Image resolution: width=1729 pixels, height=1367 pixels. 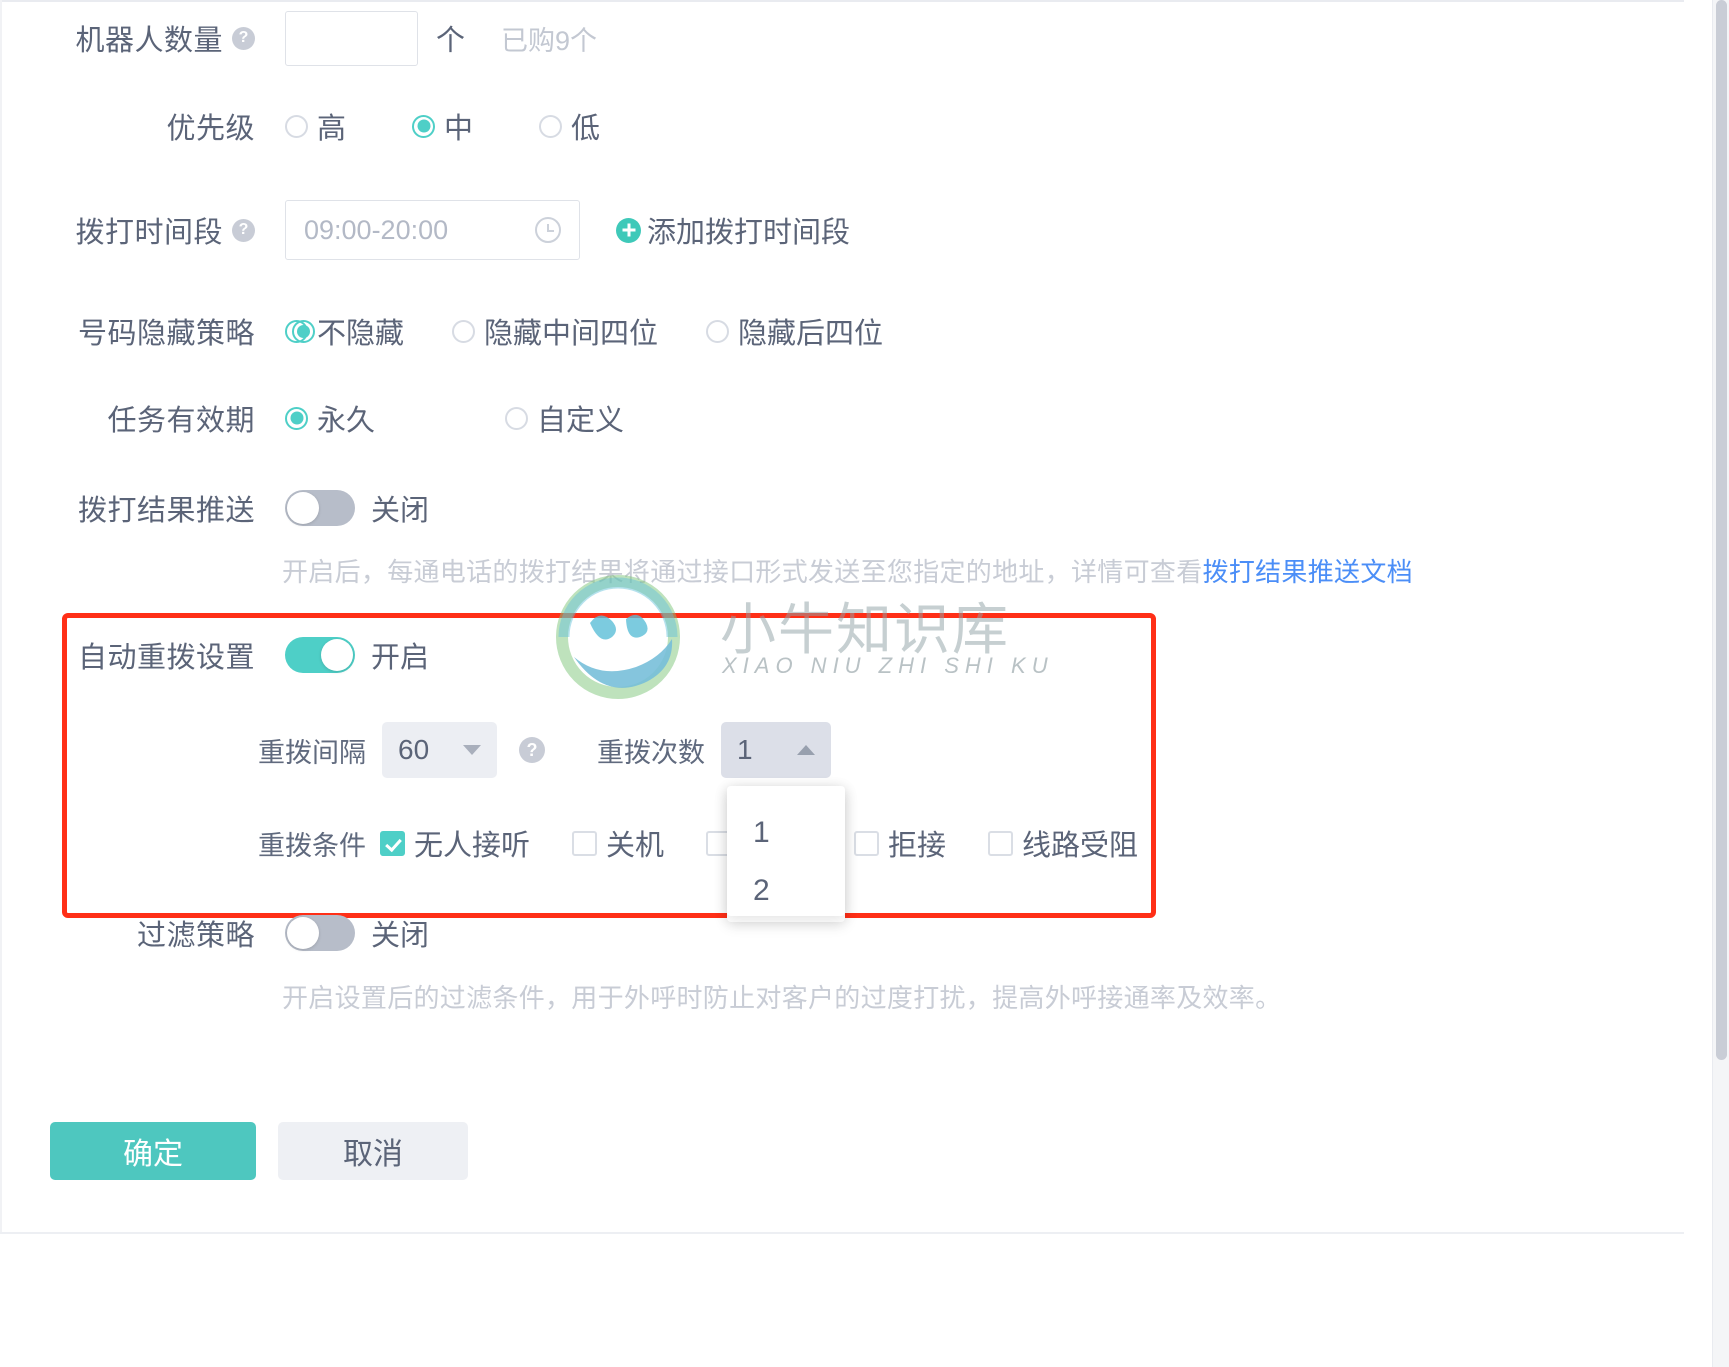 What do you see at coordinates (149, 41) in the screenshot?
I see `robot-count-label: 机器人数量` at bounding box center [149, 41].